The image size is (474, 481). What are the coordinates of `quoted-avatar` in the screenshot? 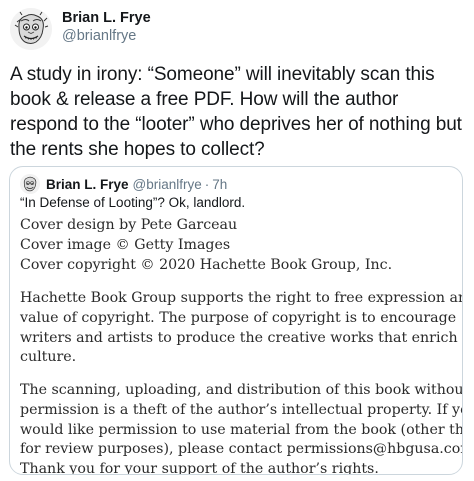 It's located at (30, 184).